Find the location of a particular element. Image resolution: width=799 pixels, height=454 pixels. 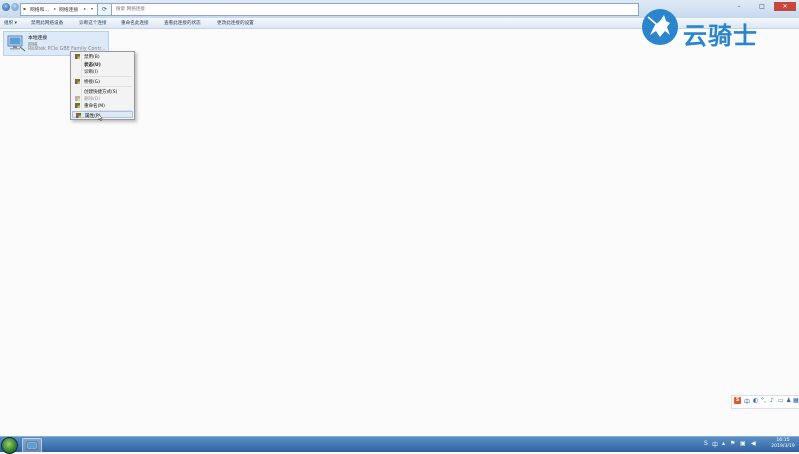

clock: 16:15 2019/3/19 is located at coordinates (783, 444).